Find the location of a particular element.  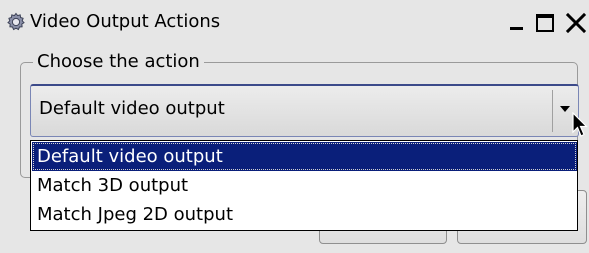

window-title: Video Output Actions is located at coordinates (125, 21).